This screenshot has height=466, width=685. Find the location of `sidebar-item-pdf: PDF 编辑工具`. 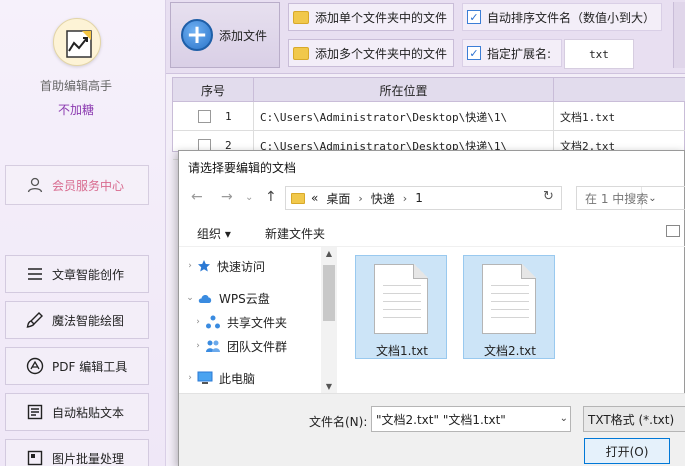

sidebar-item-pdf: PDF 编辑工具 is located at coordinates (77, 366).